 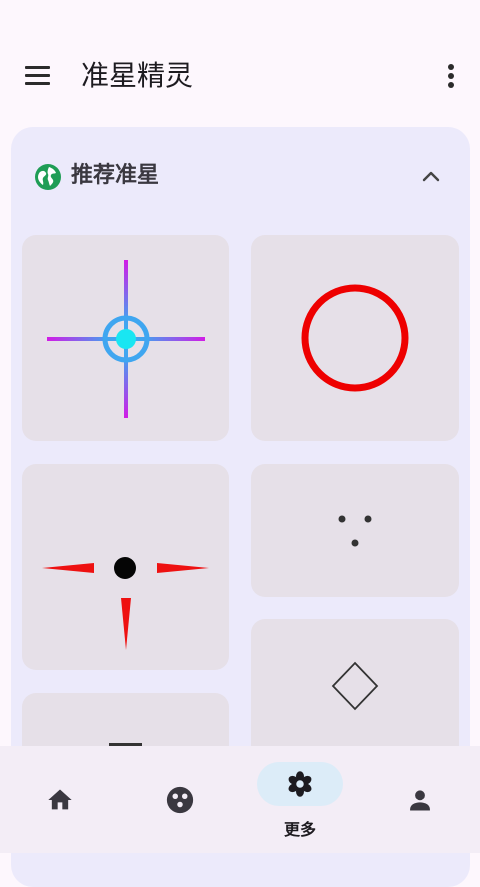 I want to click on nav-item-profile, so click(x=420, y=799).